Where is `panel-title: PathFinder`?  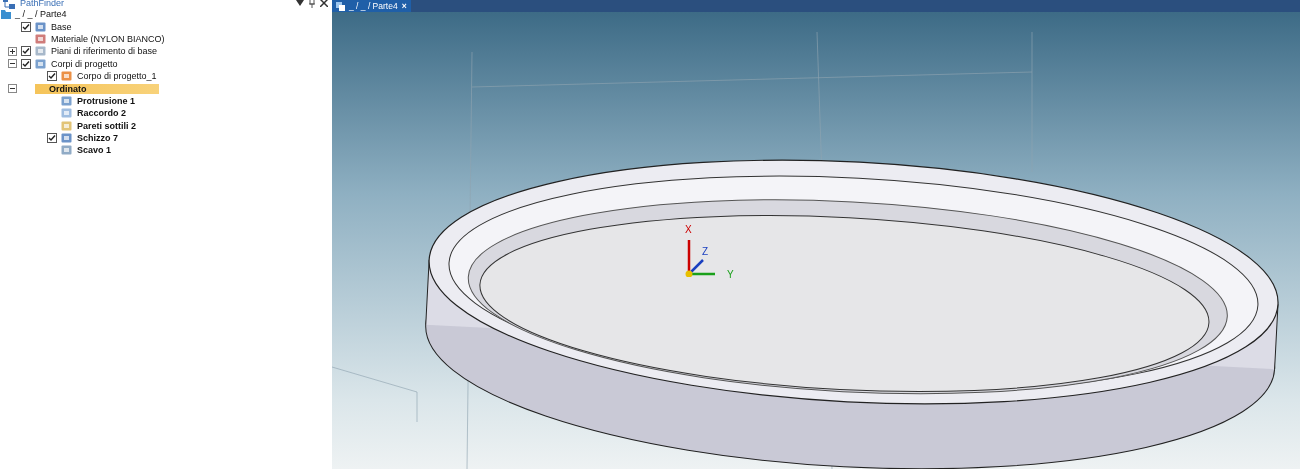
panel-title: PathFinder is located at coordinates (42, 4).